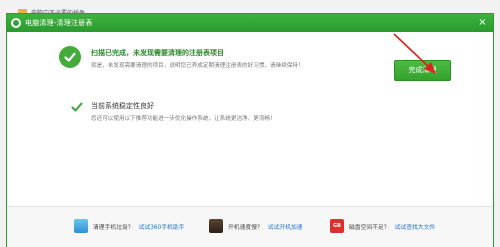  Describe the element at coordinates (250, 23) in the screenshot. I see `title-bar: 电脑清理-清理注册表 ×` at that location.